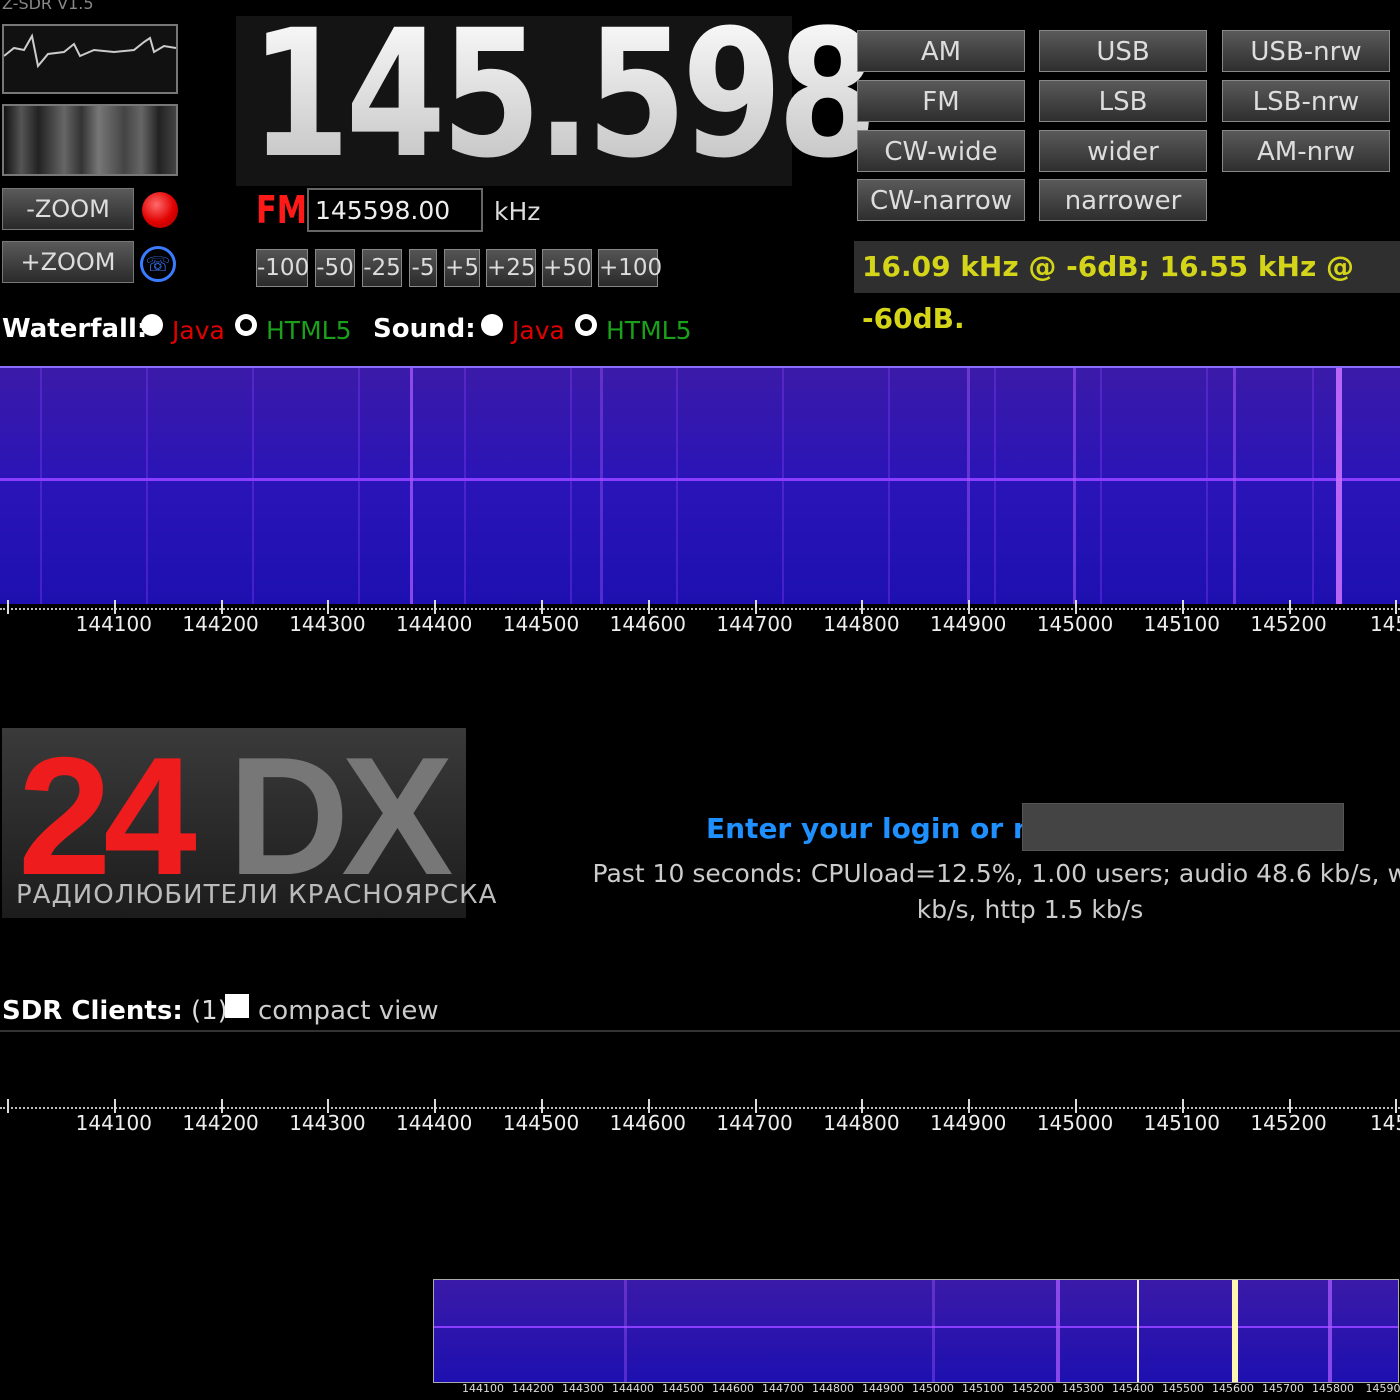 The height and width of the screenshot is (1400, 1400). I want to click on waterfall-selector-label: Waterfall:, so click(75, 329).